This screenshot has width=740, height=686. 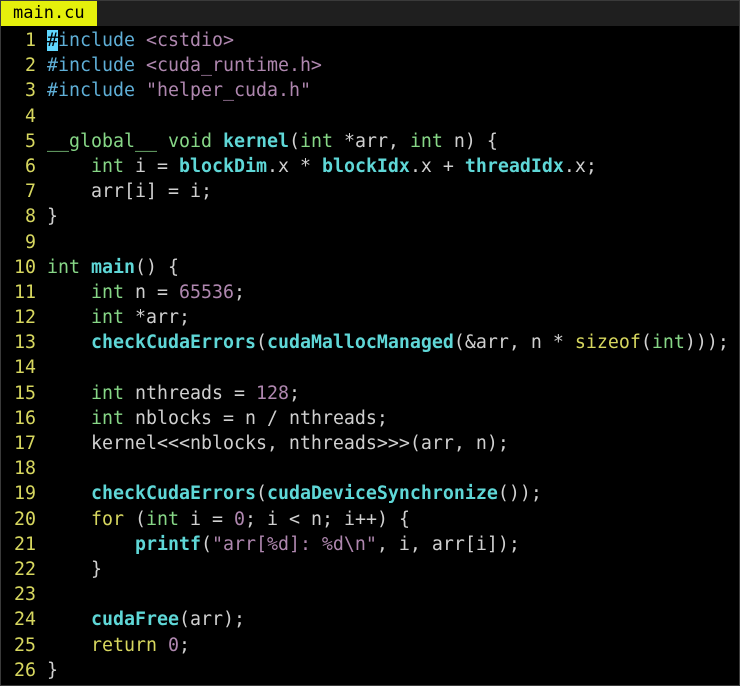 What do you see at coordinates (25, 368) in the screenshot?
I see `line-number: 14` at bounding box center [25, 368].